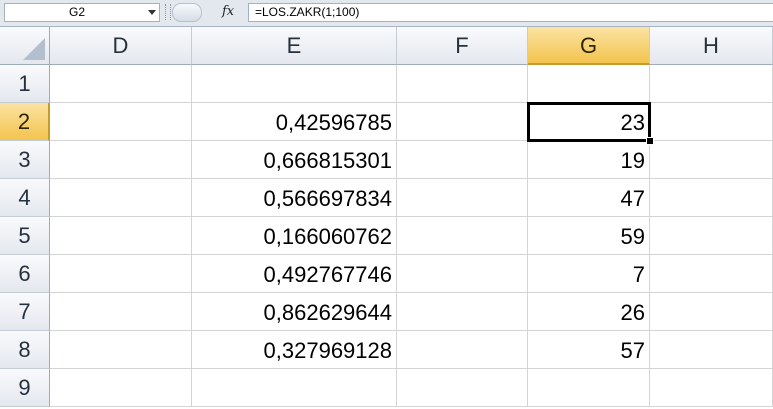 The height and width of the screenshot is (409, 773). What do you see at coordinates (121, 350) in the screenshot?
I see `cell-d8` at bounding box center [121, 350].